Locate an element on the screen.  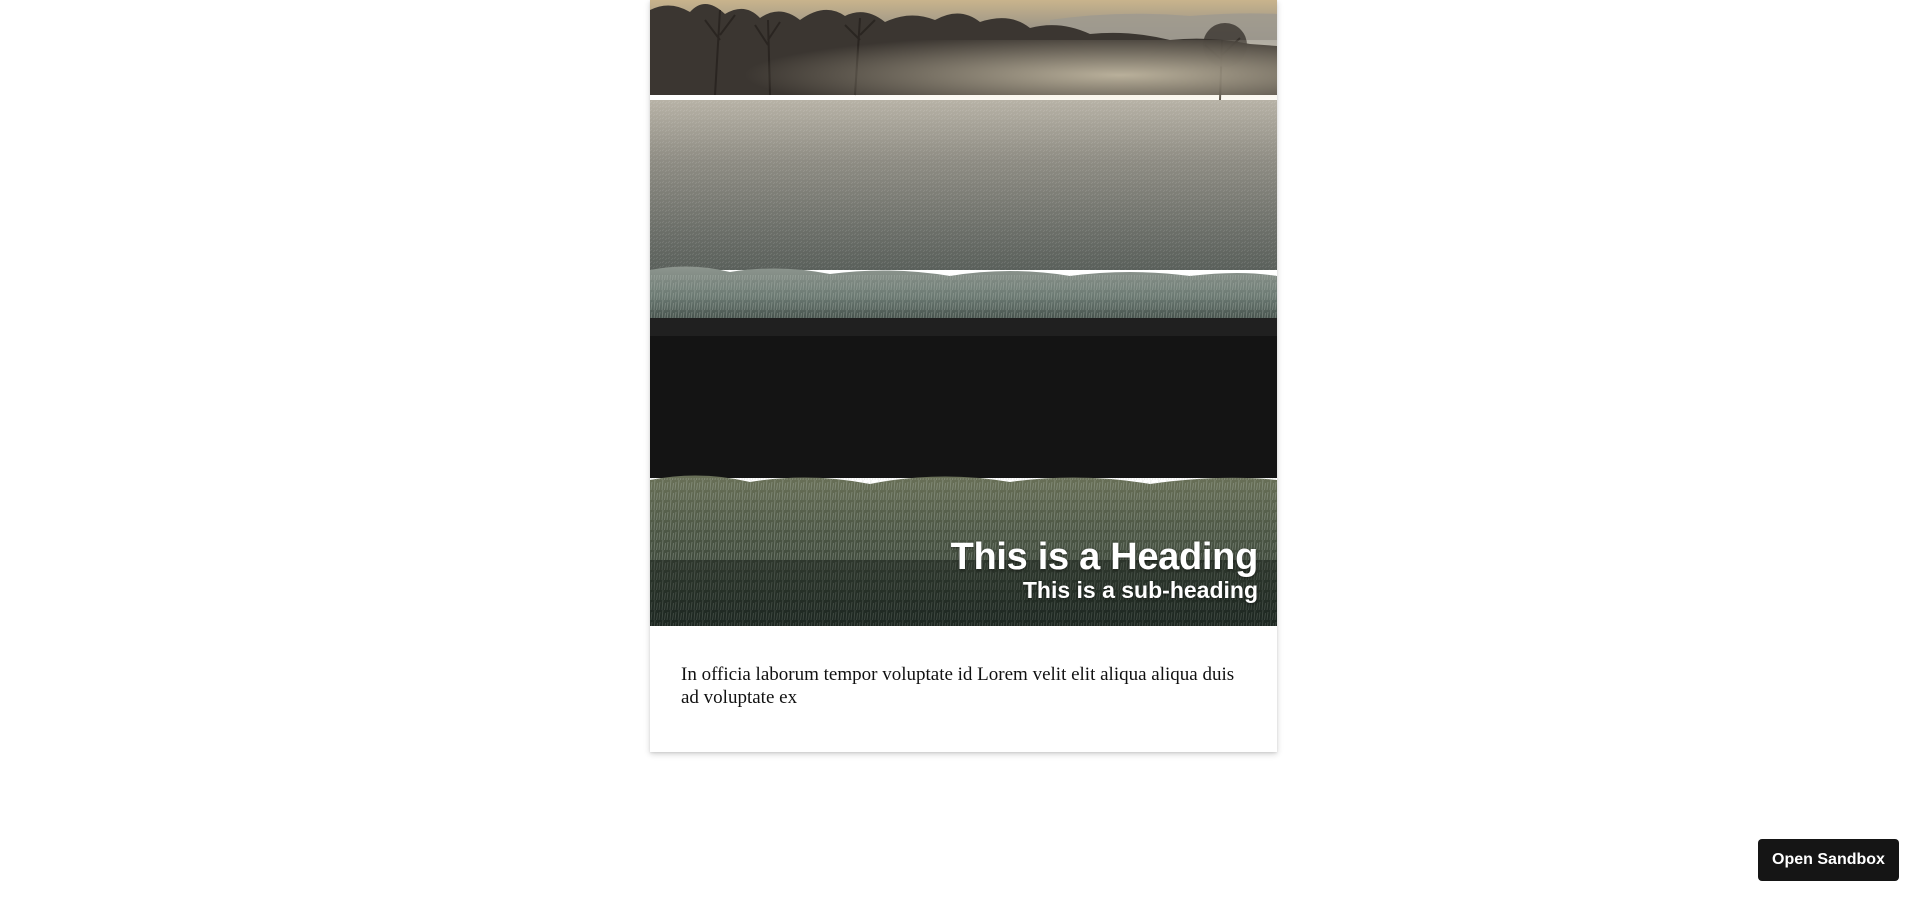
open-sandbox-button: Open Sandbox is located at coordinates (1828, 860).